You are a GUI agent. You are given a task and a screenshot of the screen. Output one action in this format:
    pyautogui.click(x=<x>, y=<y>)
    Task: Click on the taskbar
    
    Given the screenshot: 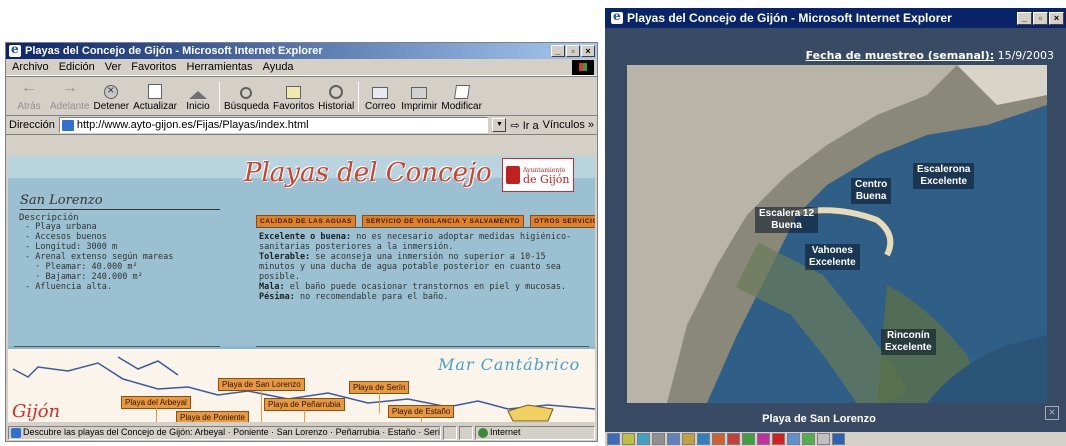 What is the action you would take?
    pyautogui.click(x=835, y=439)
    